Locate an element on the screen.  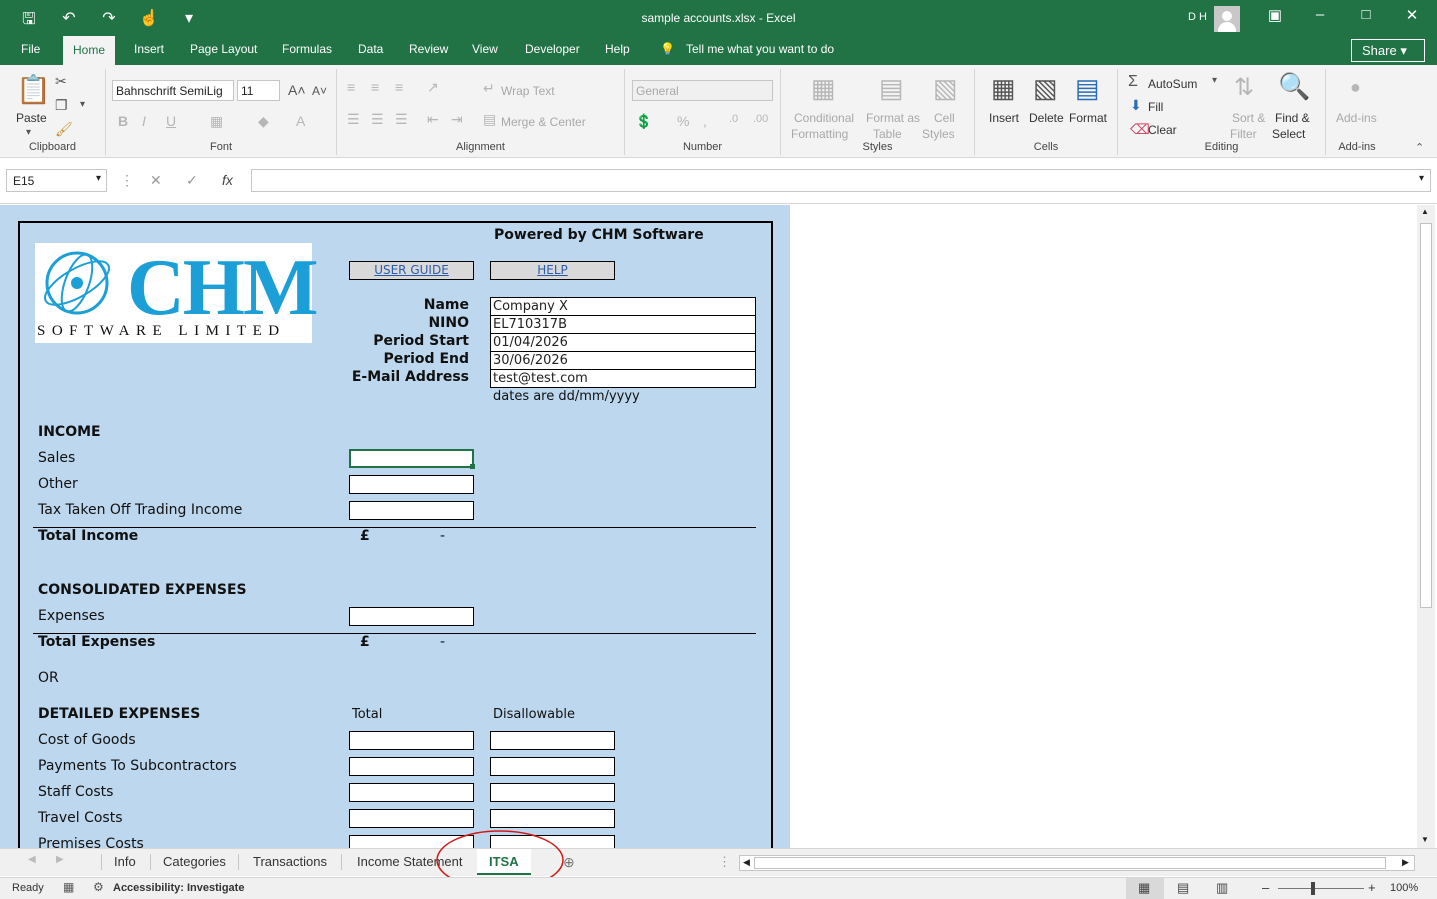
find-select-icon: 🔍 is located at coordinates (1294, 86).